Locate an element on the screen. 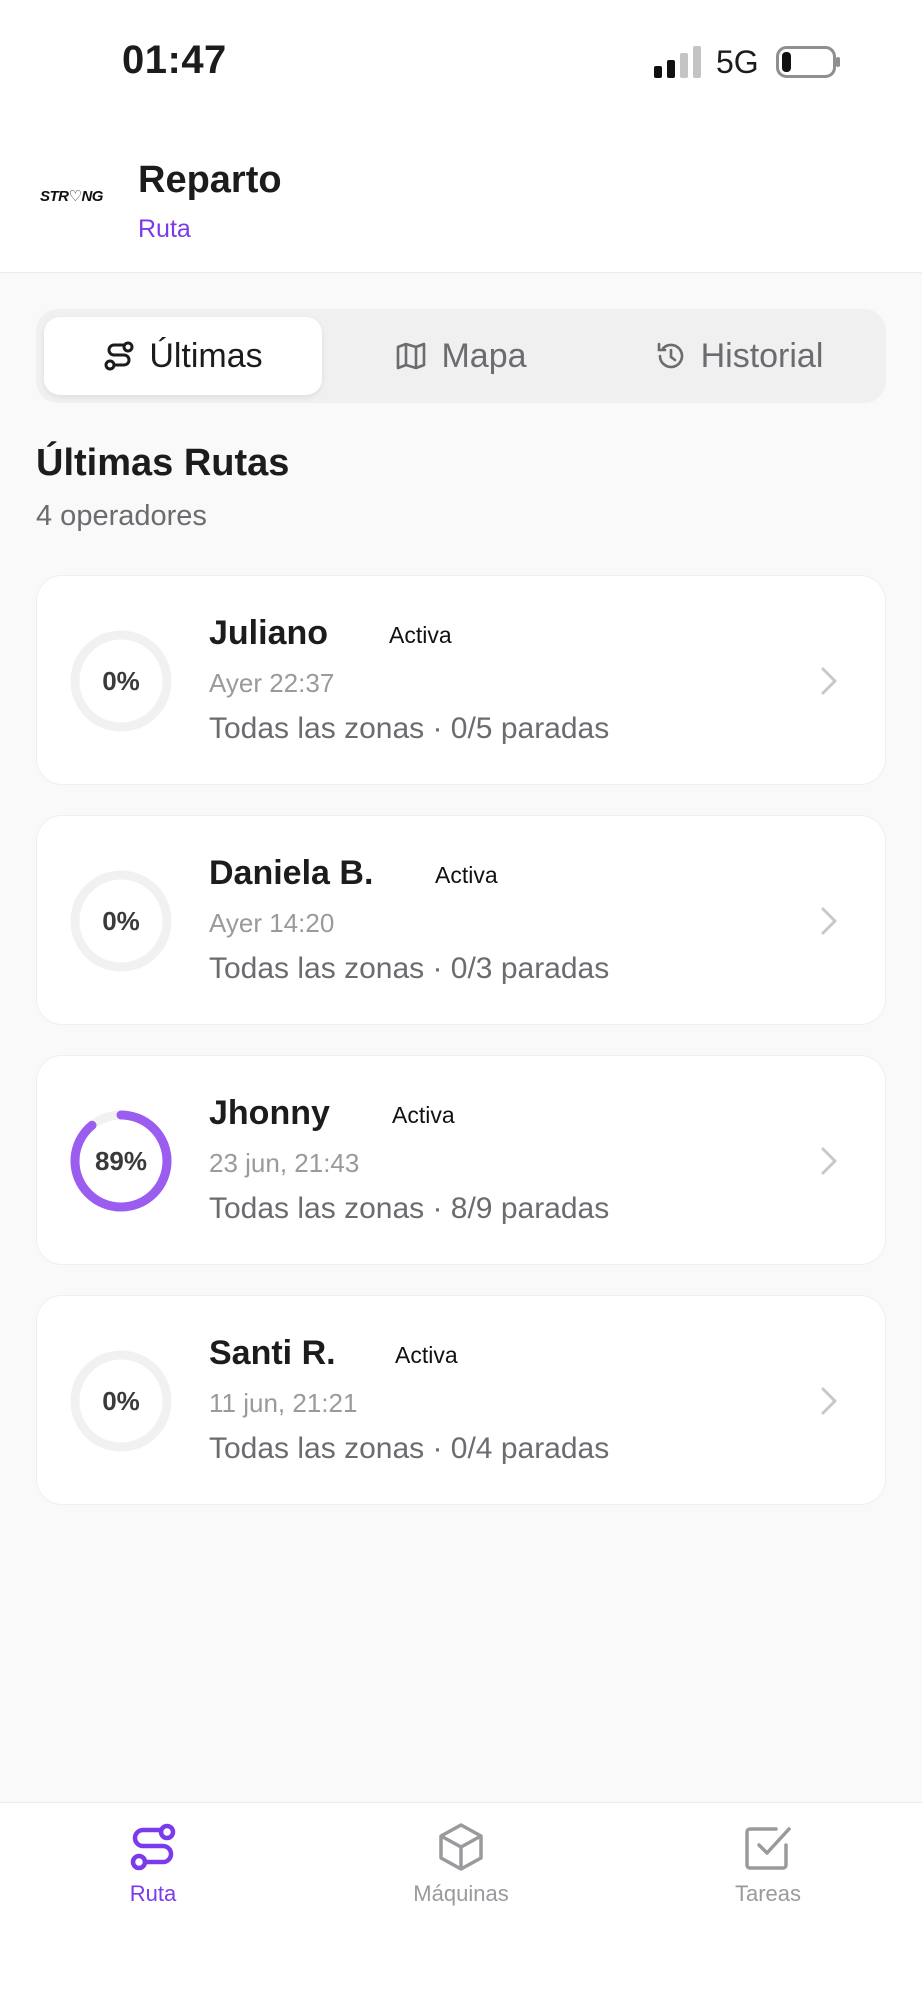  route-time: Ayer 14:20 is located at coordinates (272, 923).